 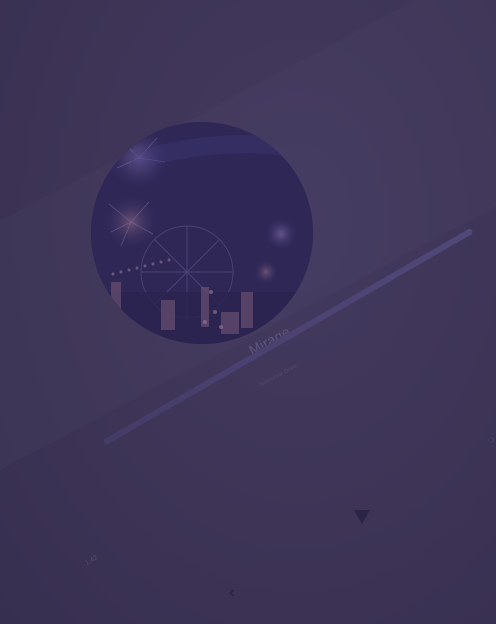 I want to click on next-edge-button, so click(x=492, y=437).